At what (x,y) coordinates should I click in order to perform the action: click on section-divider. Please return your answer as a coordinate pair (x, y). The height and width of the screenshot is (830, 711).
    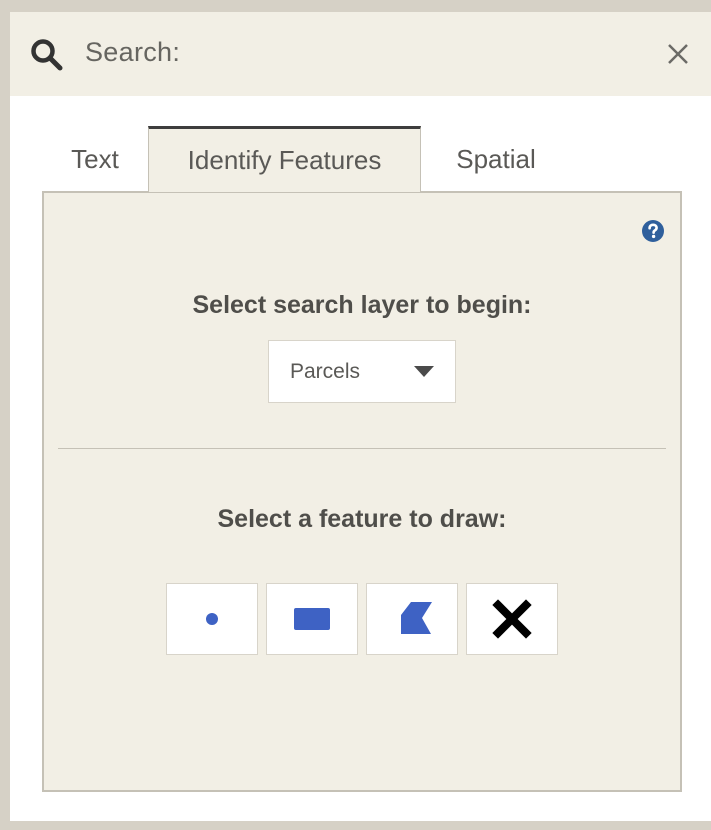
    Looking at the image, I should click on (362, 448).